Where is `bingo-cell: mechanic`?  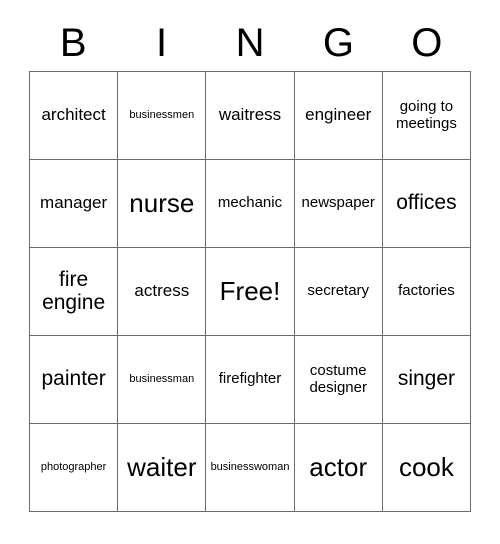
bingo-cell: mechanic is located at coordinates (250, 204).